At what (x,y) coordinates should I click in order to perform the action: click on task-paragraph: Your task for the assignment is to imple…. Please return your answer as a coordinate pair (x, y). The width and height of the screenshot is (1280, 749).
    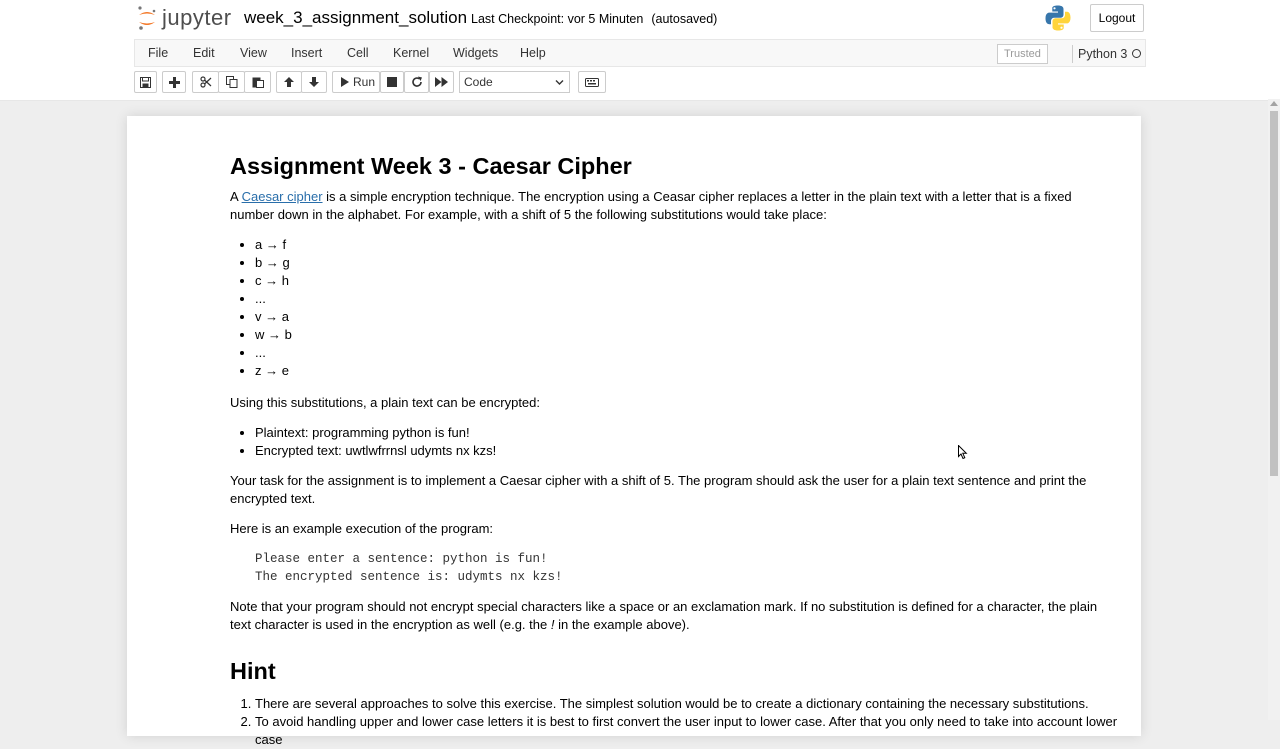
    Looking at the image, I should click on (658, 489).